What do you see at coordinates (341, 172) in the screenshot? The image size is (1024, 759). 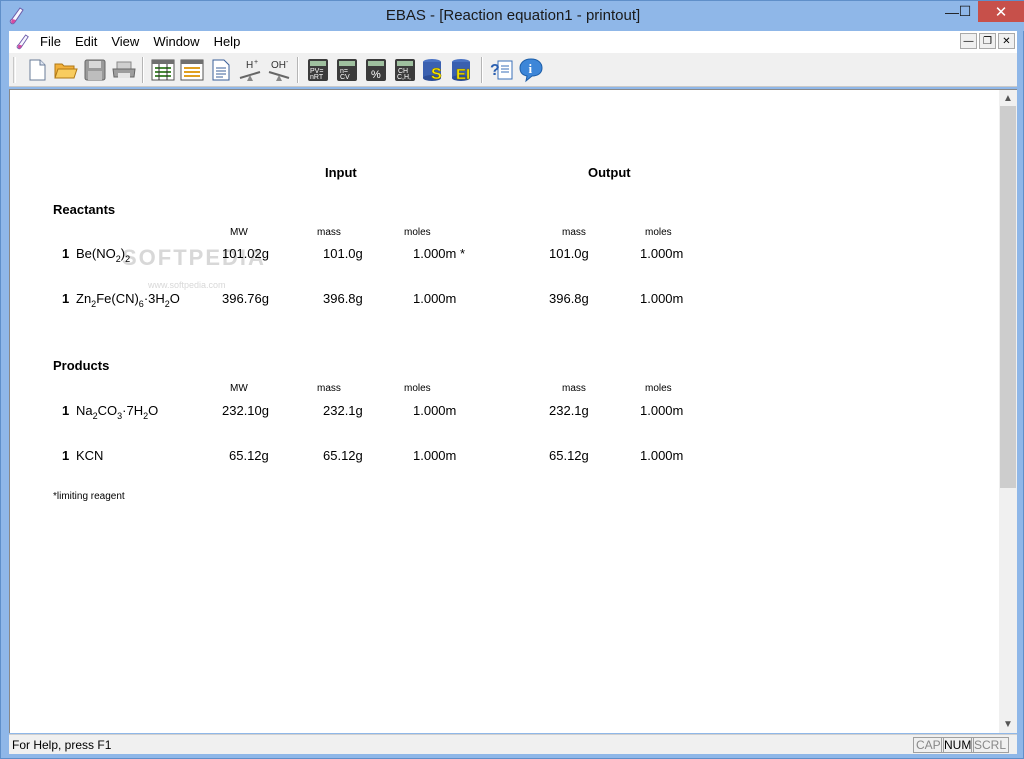 I see `input-column-header: Input` at bounding box center [341, 172].